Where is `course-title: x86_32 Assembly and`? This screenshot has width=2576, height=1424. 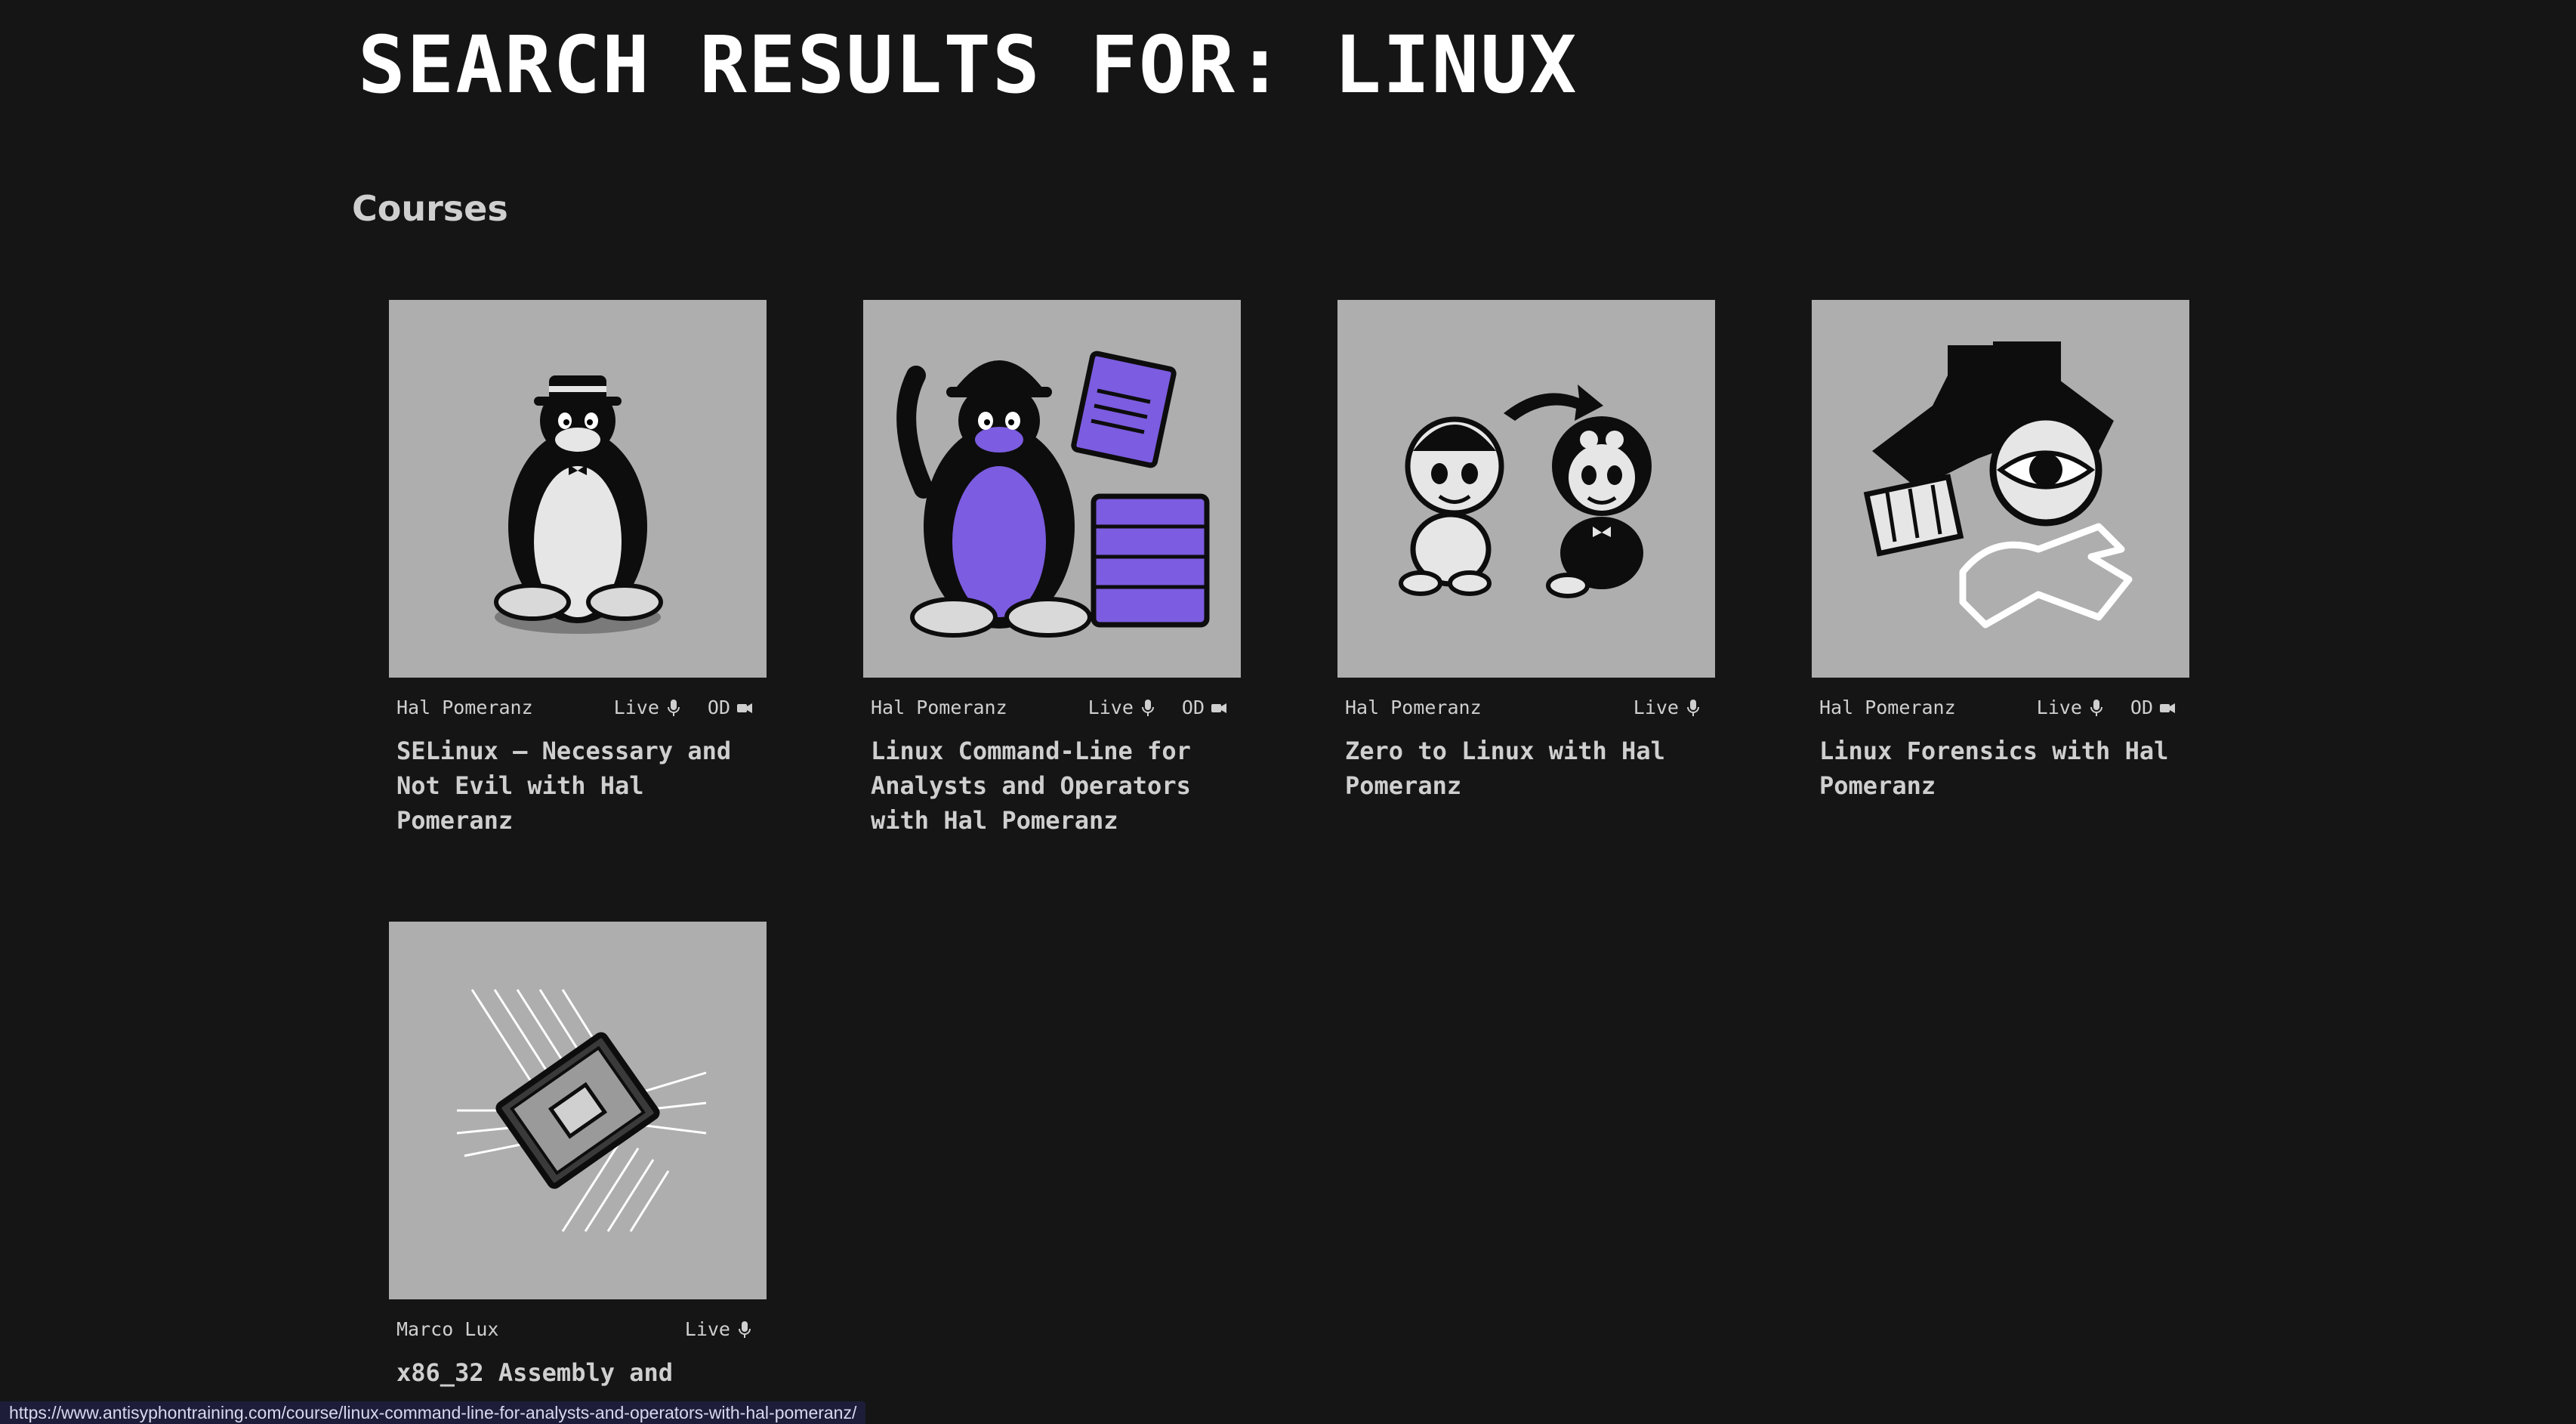 course-title: x86_32 Assembly and is located at coordinates (577, 1372).